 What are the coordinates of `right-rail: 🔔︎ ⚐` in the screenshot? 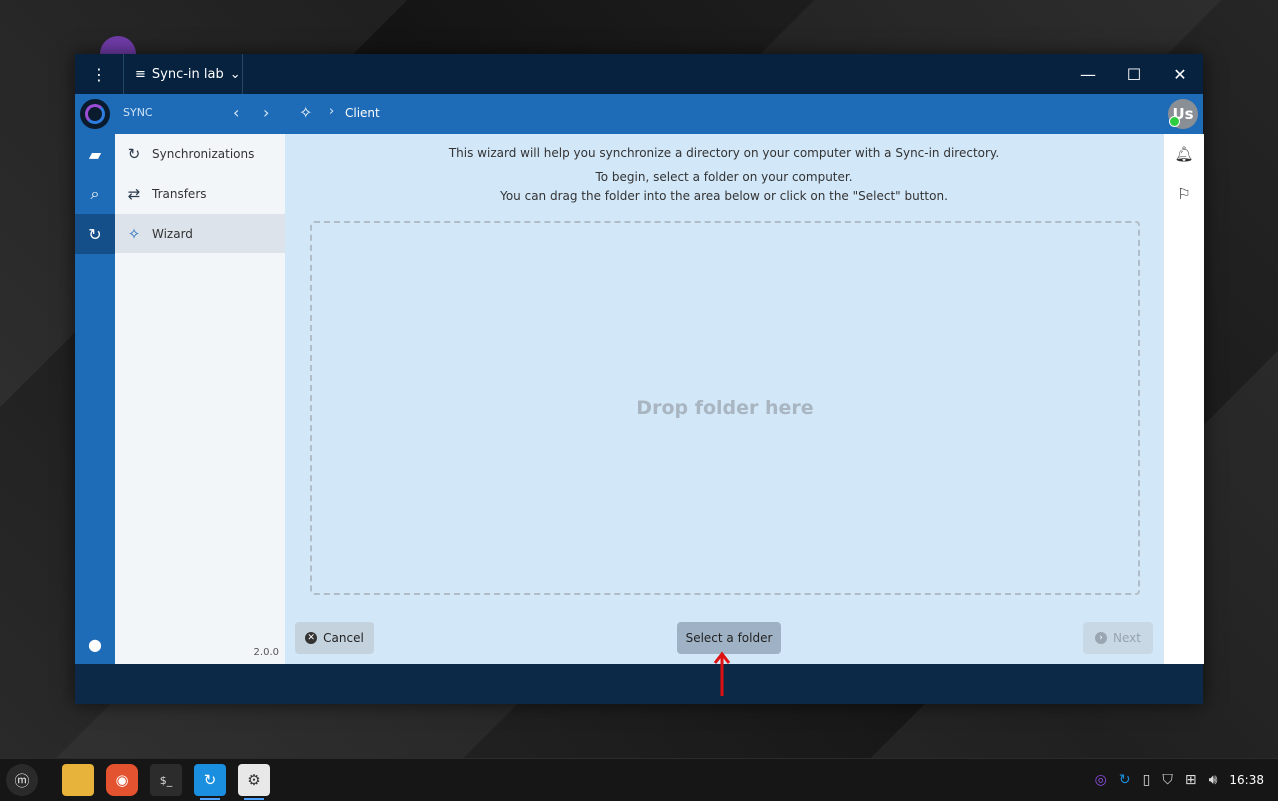 It's located at (1183, 399).